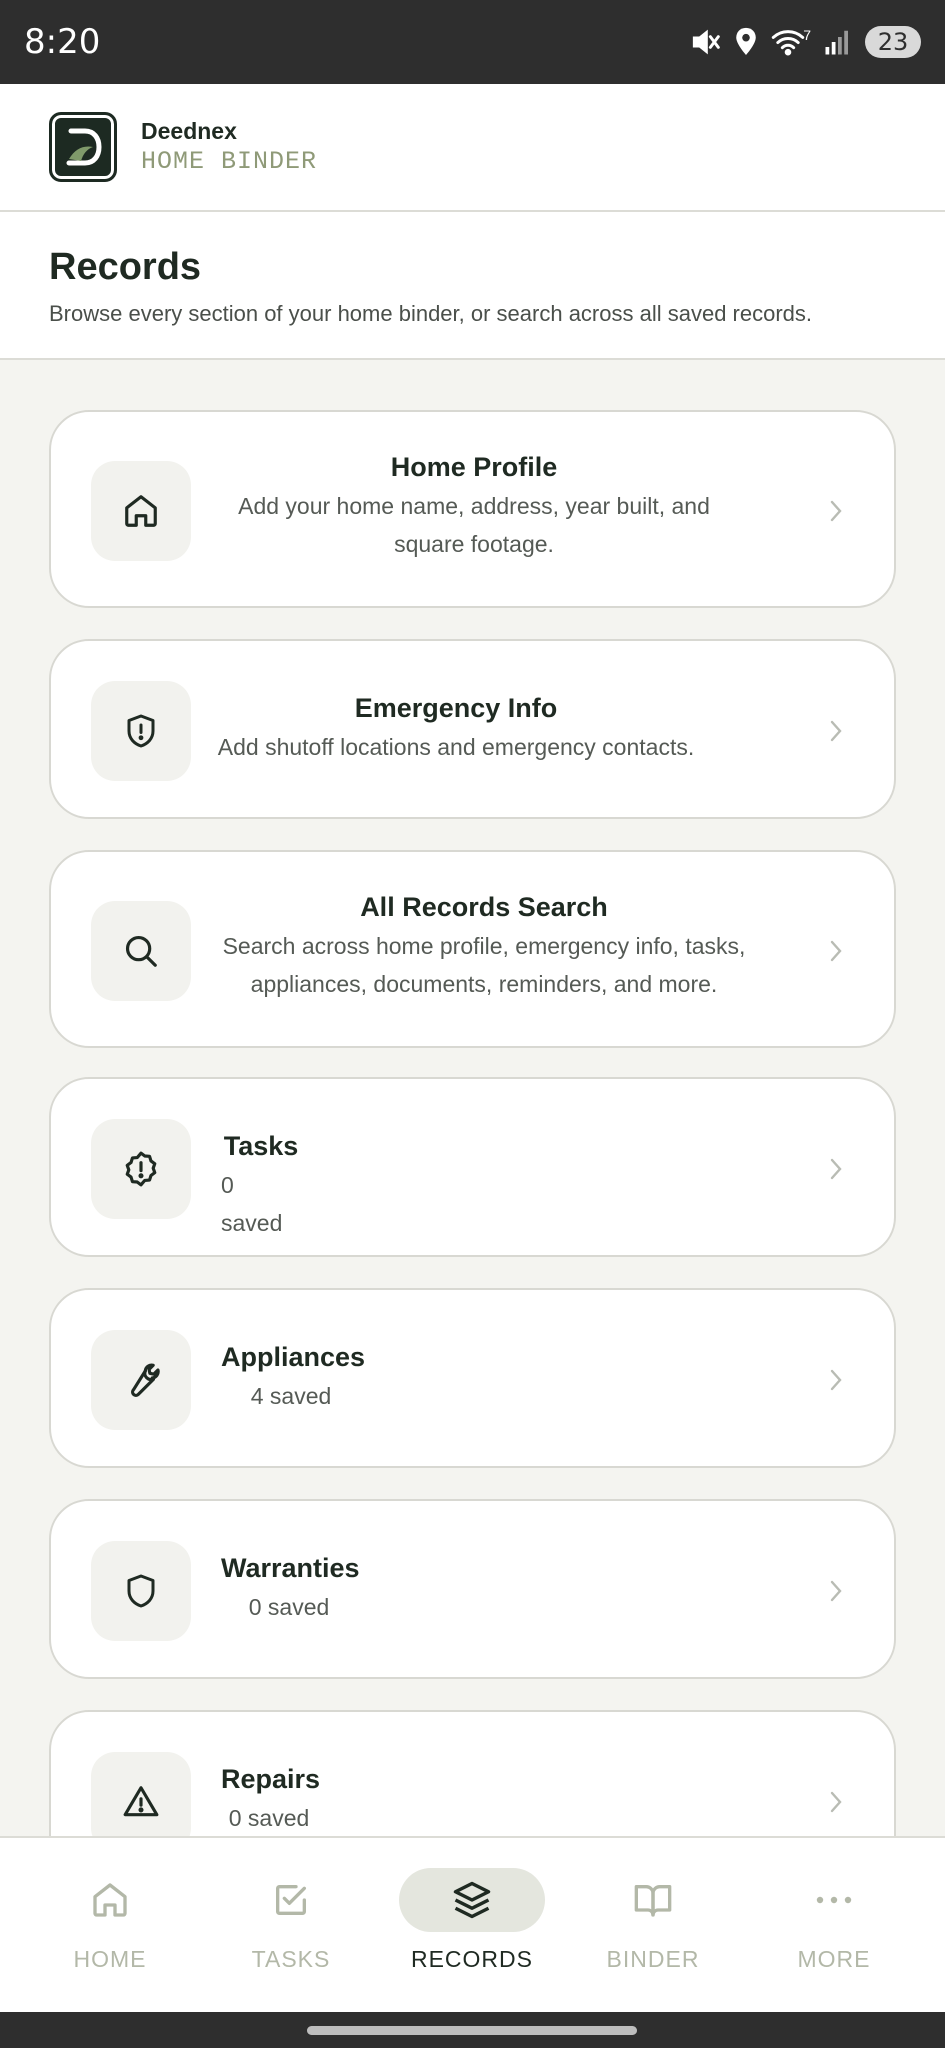 The width and height of the screenshot is (945, 2048). I want to click on more-icon, so click(834, 1900).